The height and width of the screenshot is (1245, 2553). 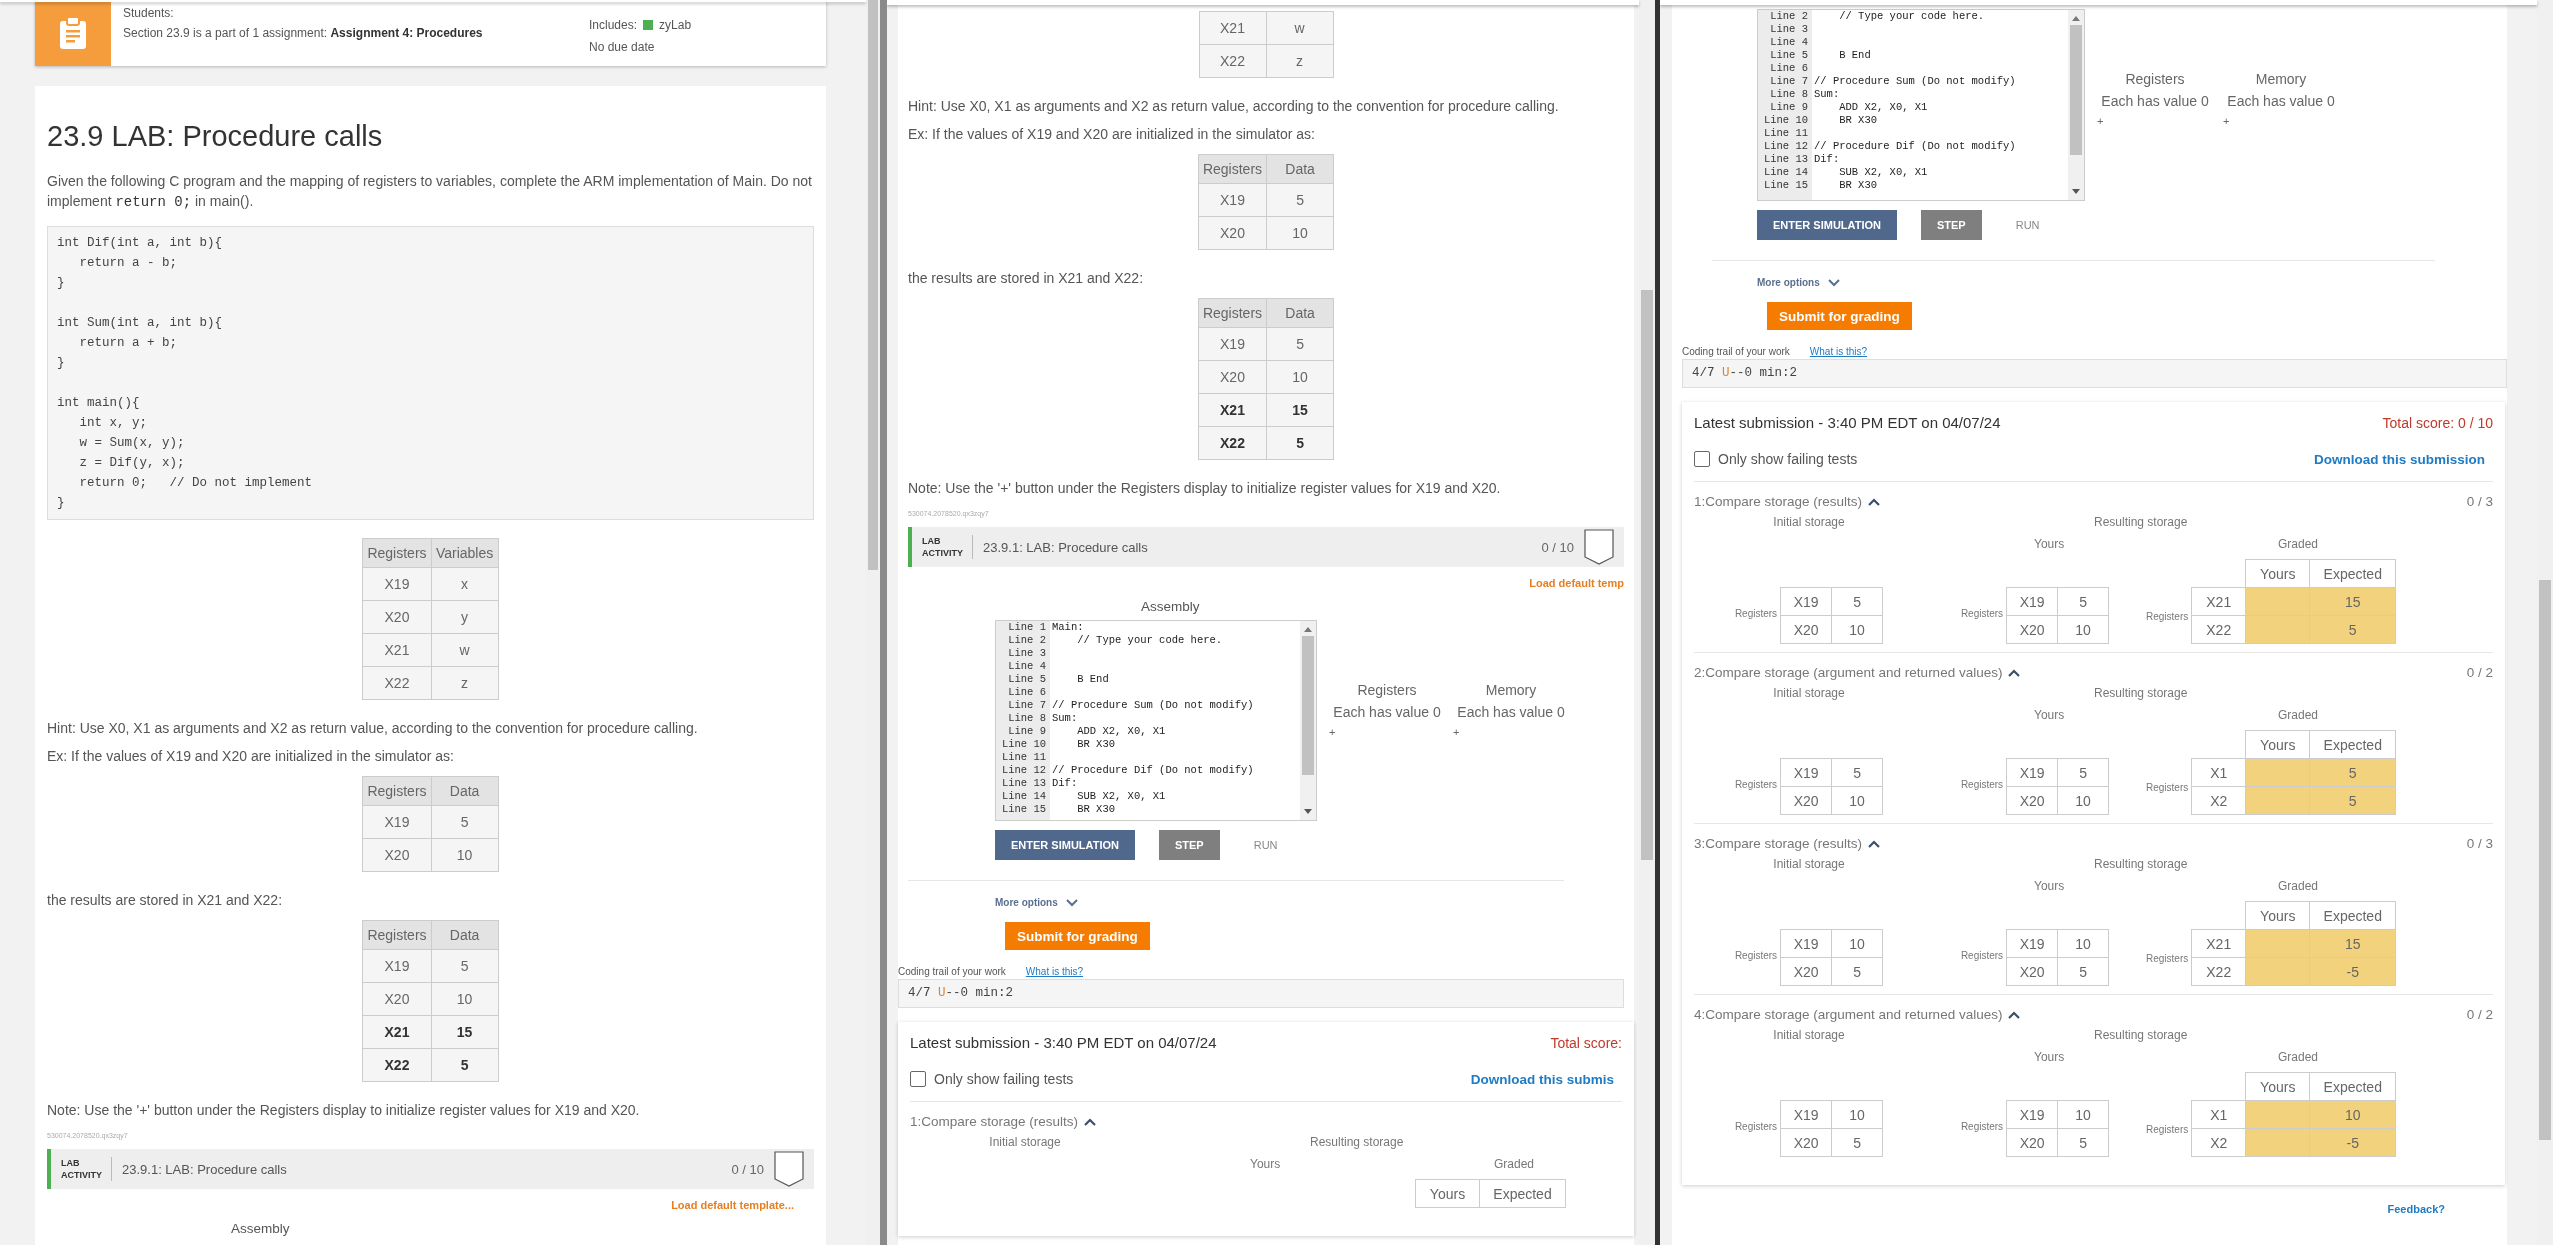 What do you see at coordinates (2049, 886) in the screenshot?
I see `yours-label: Yours` at bounding box center [2049, 886].